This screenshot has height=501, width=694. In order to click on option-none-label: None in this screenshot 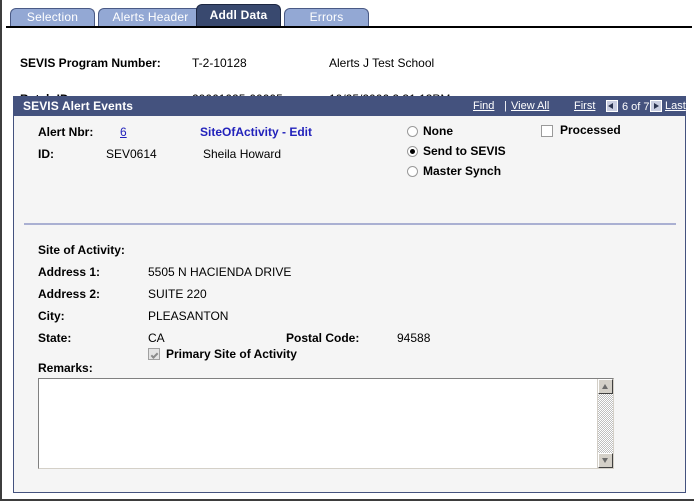, I will do `click(438, 131)`.